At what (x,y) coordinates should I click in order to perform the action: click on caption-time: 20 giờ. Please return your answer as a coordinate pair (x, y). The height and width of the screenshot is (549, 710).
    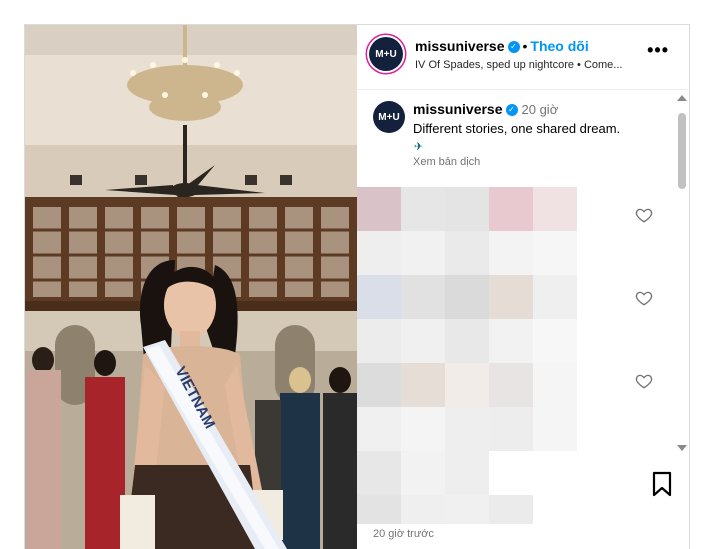
    Looking at the image, I should click on (540, 109).